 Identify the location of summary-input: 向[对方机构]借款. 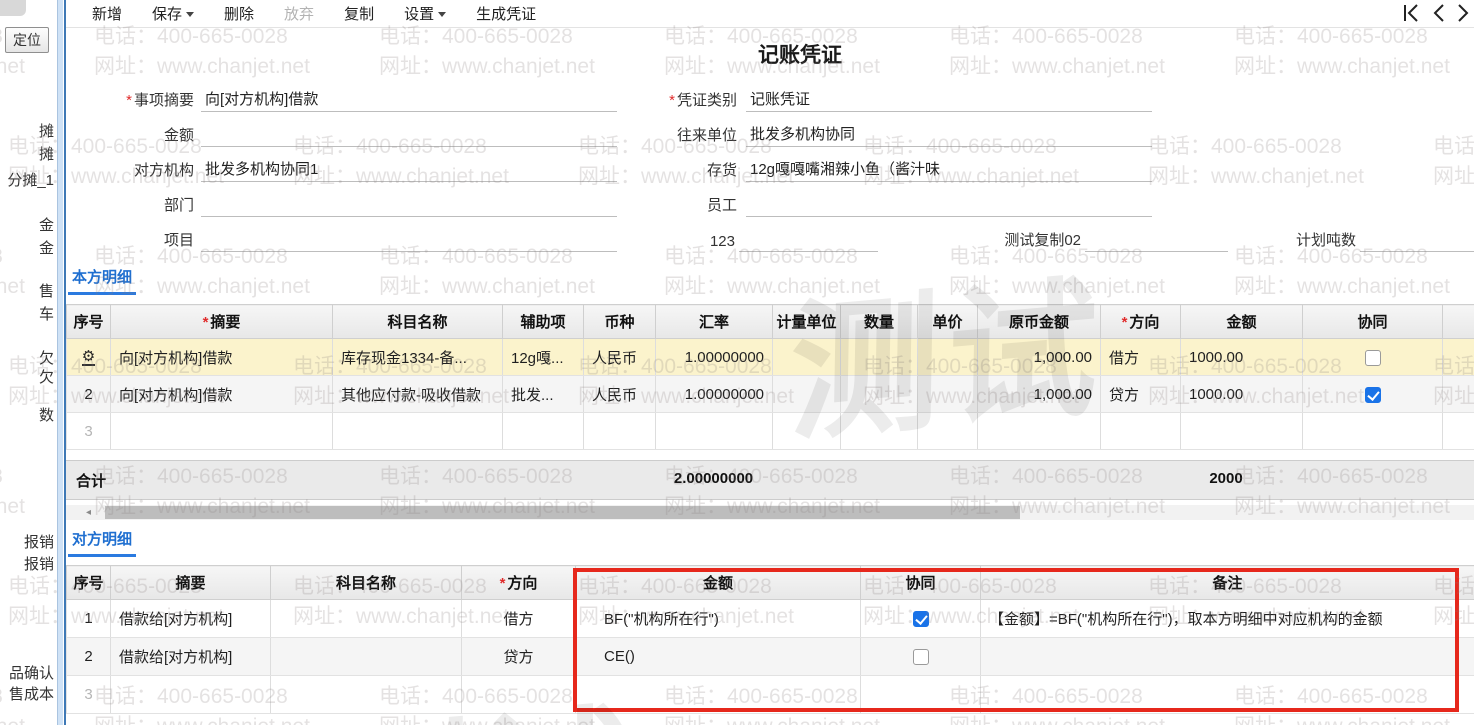
(409, 100).